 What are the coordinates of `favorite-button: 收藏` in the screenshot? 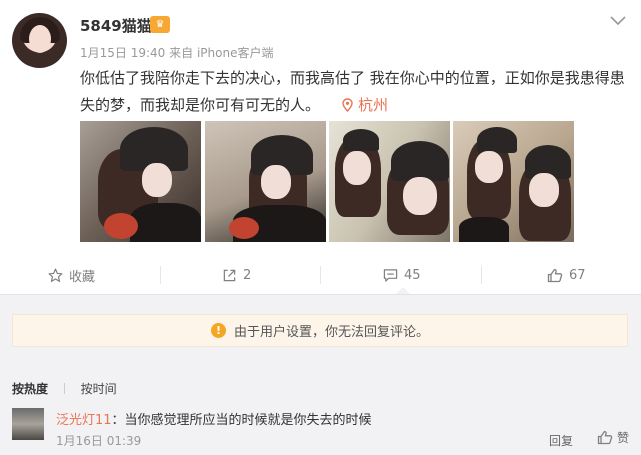 It's located at (71, 275).